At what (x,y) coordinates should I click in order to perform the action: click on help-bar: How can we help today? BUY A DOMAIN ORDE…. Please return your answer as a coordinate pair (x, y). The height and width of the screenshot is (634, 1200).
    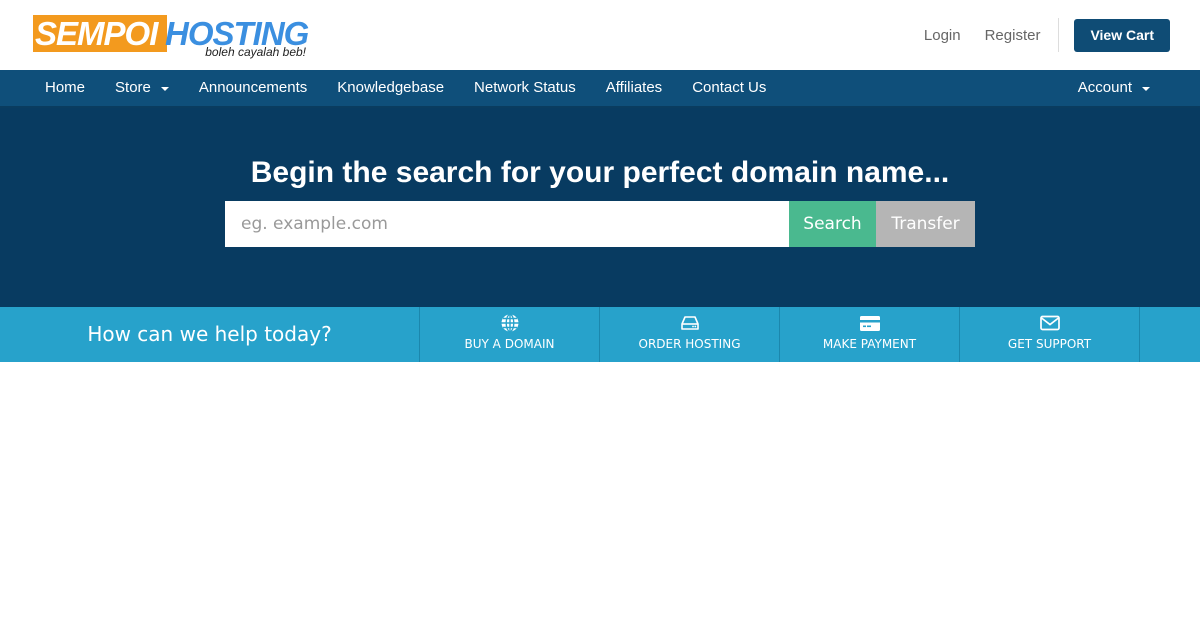
    Looking at the image, I should click on (600, 334).